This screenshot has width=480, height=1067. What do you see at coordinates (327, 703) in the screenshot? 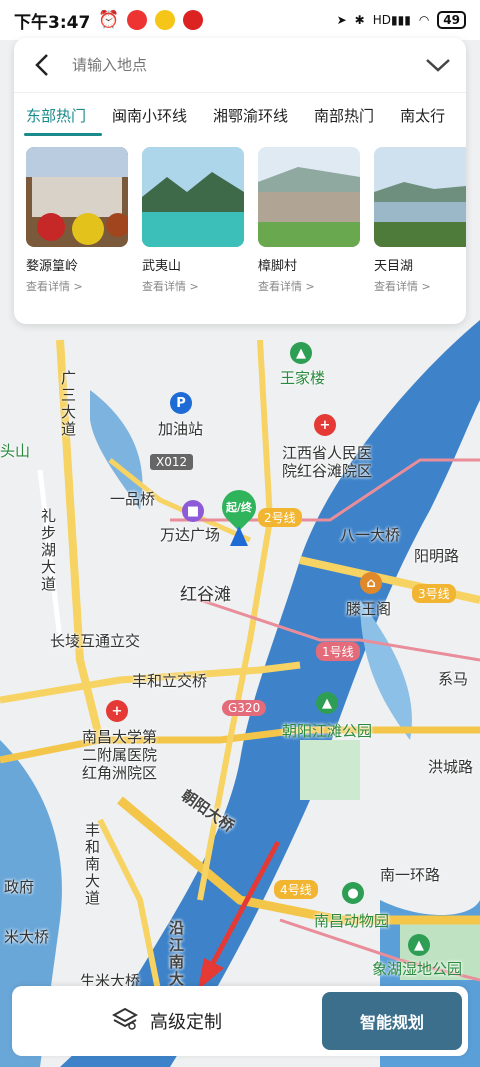
I see `park2-icon: ▲` at bounding box center [327, 703].